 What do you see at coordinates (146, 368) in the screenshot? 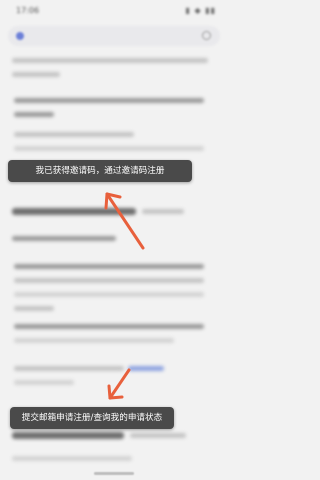
I see `link-line` at bounding box center [146, 368].